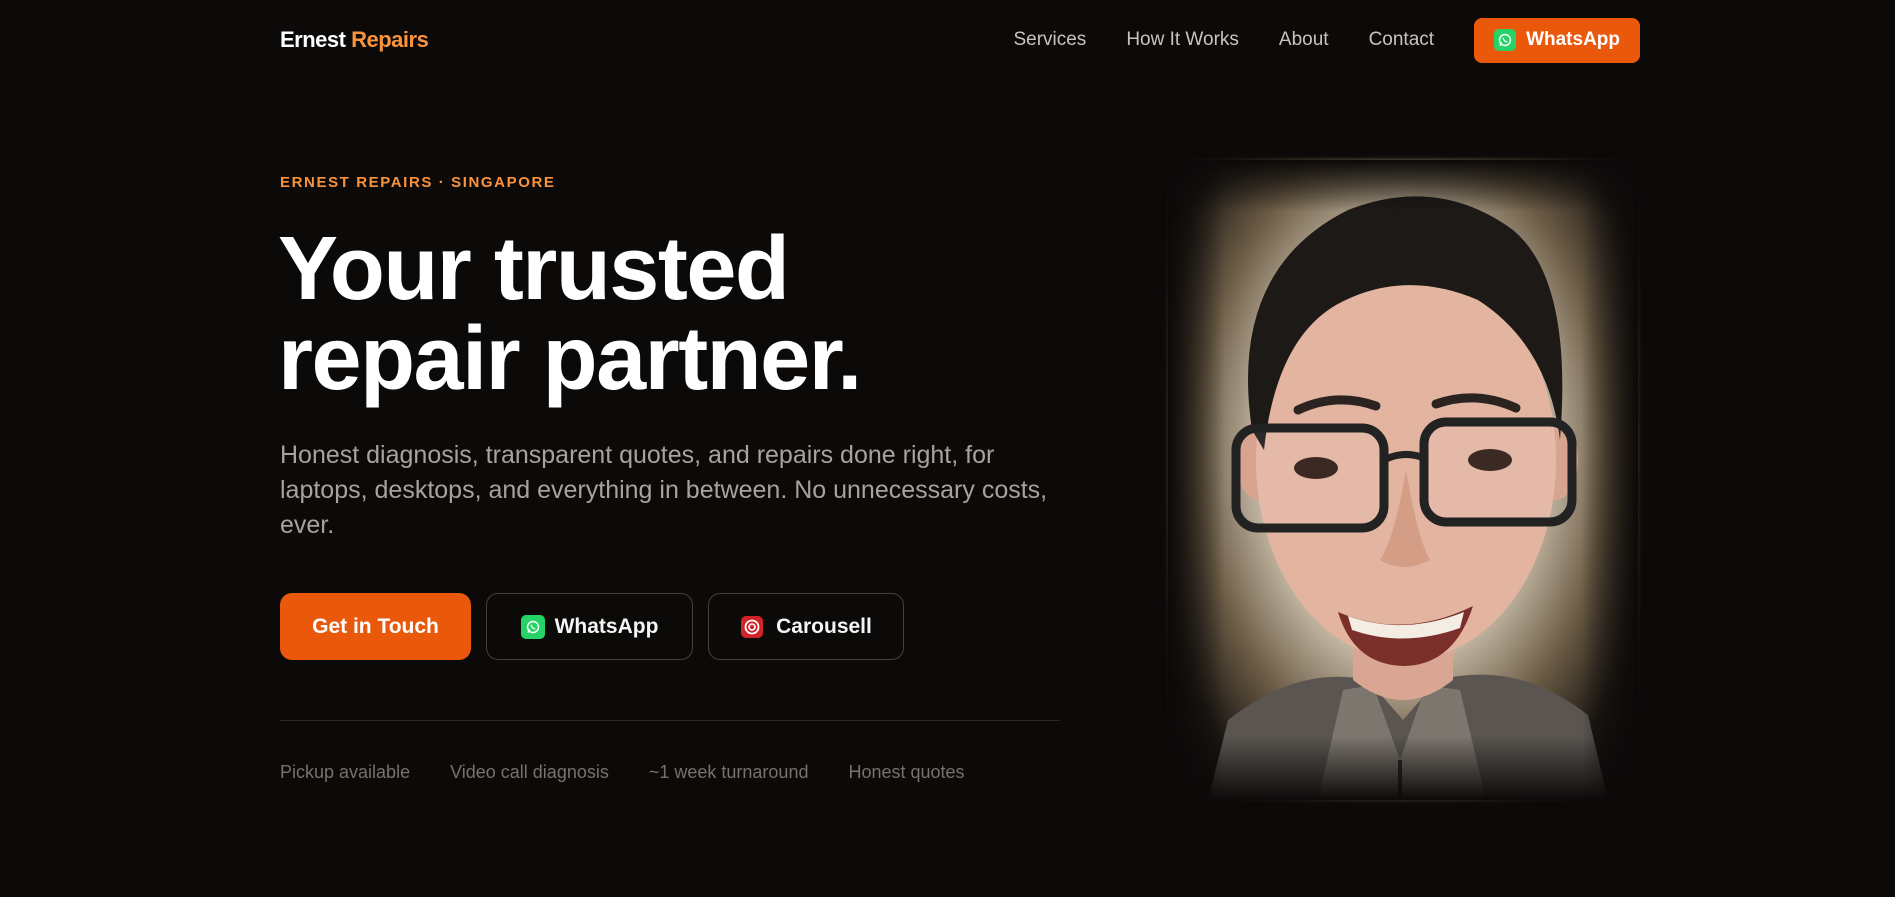  I want to click on get-in-touch-label: Get in Touch, so click(375, 626).